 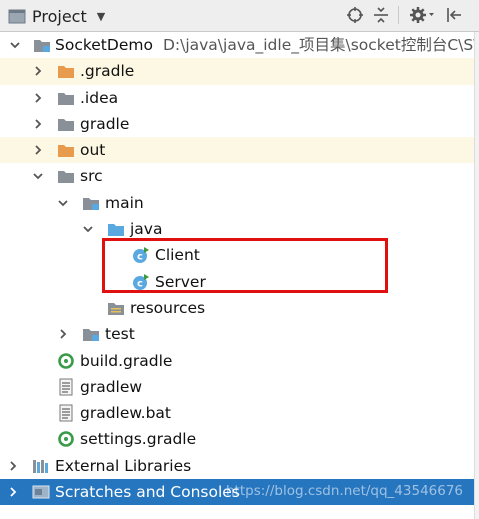 I want to click on tree-node-label: resources, so click(x=168, y=307).